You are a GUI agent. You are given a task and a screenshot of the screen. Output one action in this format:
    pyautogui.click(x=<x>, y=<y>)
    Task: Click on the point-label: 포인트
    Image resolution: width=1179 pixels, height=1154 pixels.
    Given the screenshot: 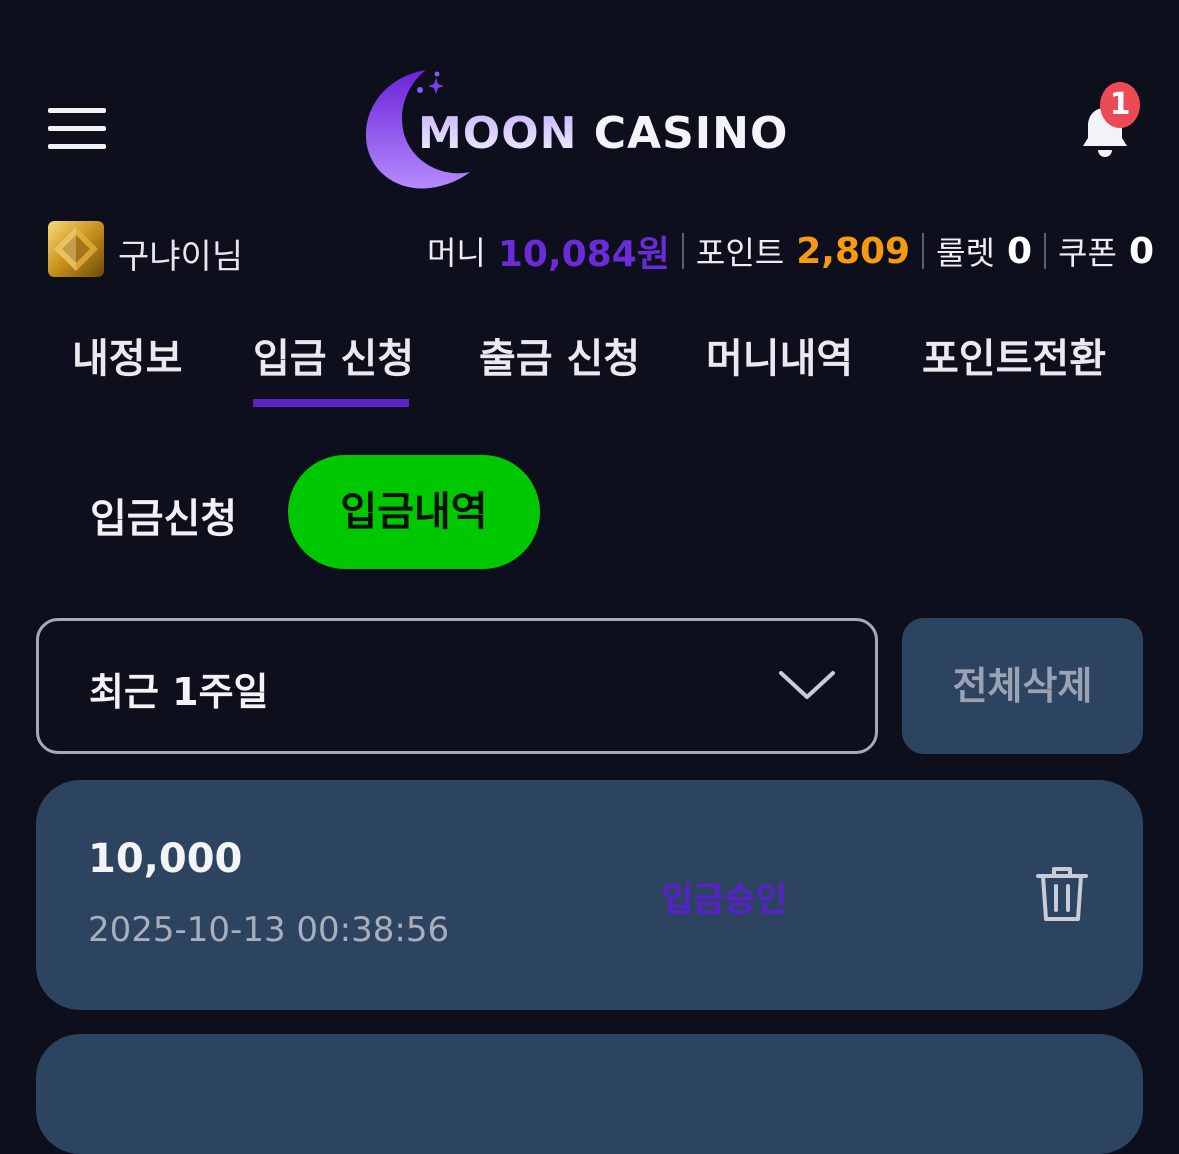 What is the action you would take?
    pyautogui.click(x=740, y=253)
    